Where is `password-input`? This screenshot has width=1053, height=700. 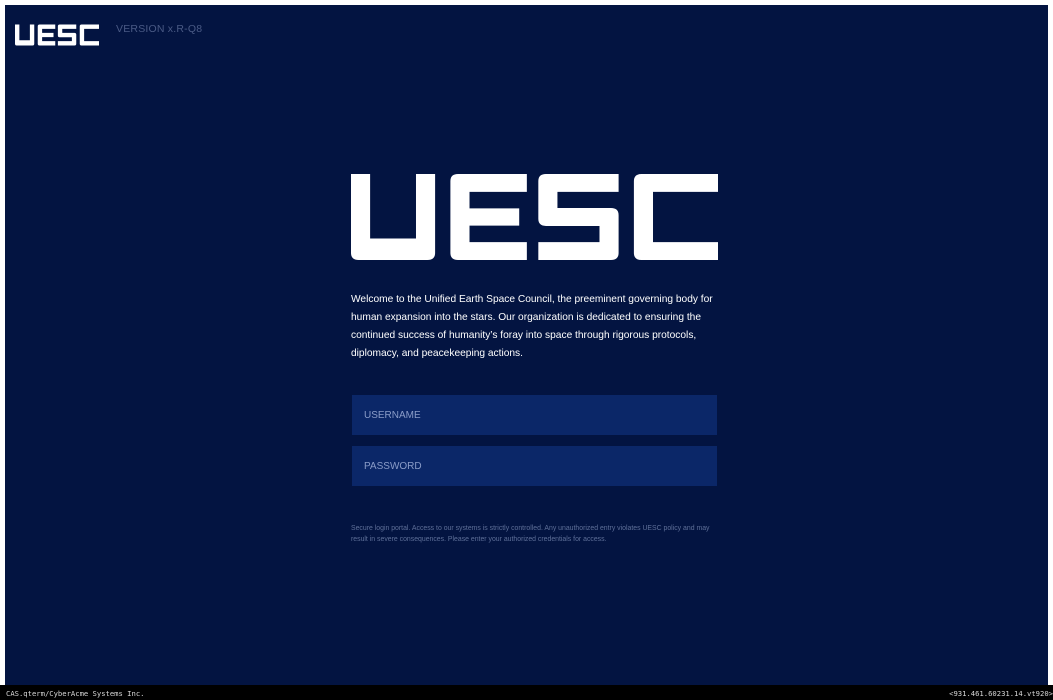 password-input is located at coordinates (534, 466).